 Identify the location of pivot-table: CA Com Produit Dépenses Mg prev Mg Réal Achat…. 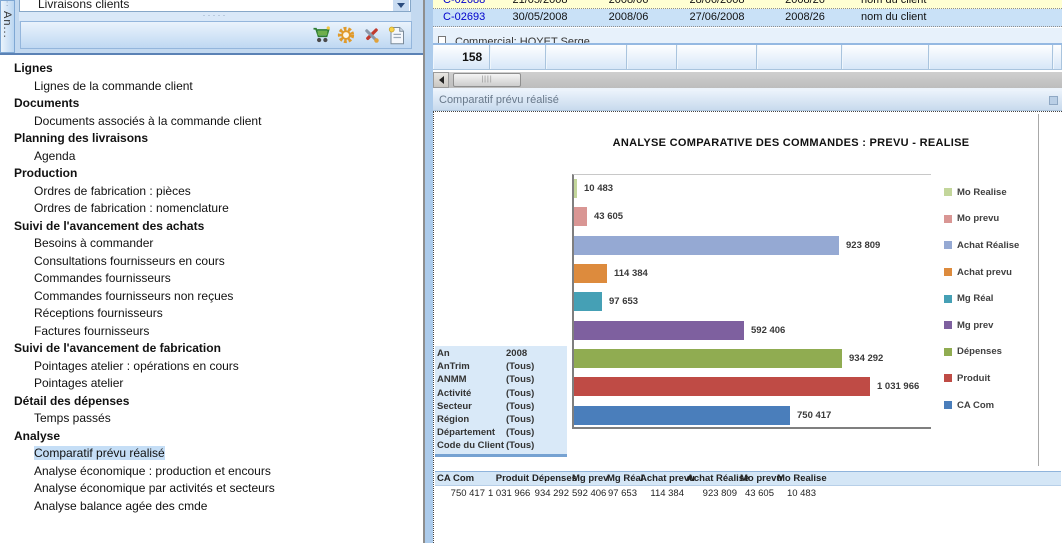
(748, 486).